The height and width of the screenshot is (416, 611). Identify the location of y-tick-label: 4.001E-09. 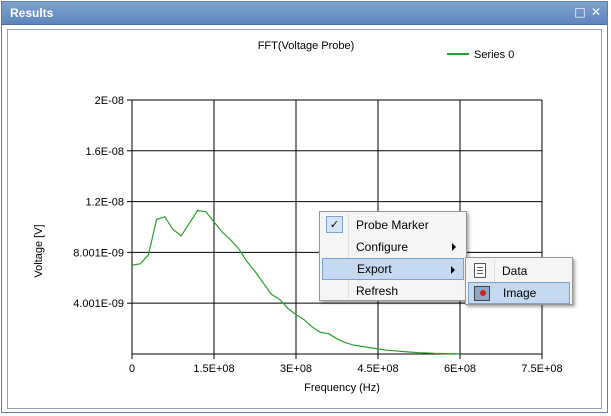
(98, 304).